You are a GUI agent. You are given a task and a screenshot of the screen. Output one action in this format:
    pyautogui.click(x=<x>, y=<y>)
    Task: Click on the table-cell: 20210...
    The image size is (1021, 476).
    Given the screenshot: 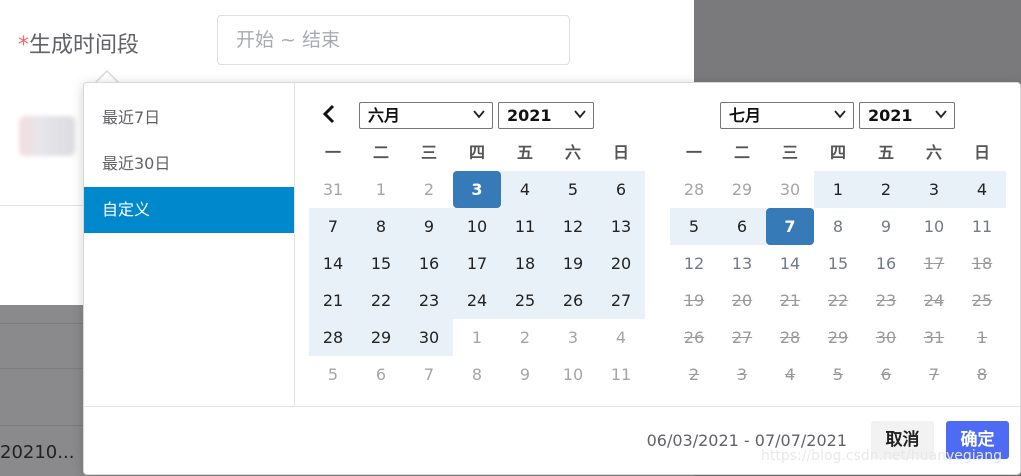 What is the action you would take?
    pyautogui.click(x=37, y=452)
    